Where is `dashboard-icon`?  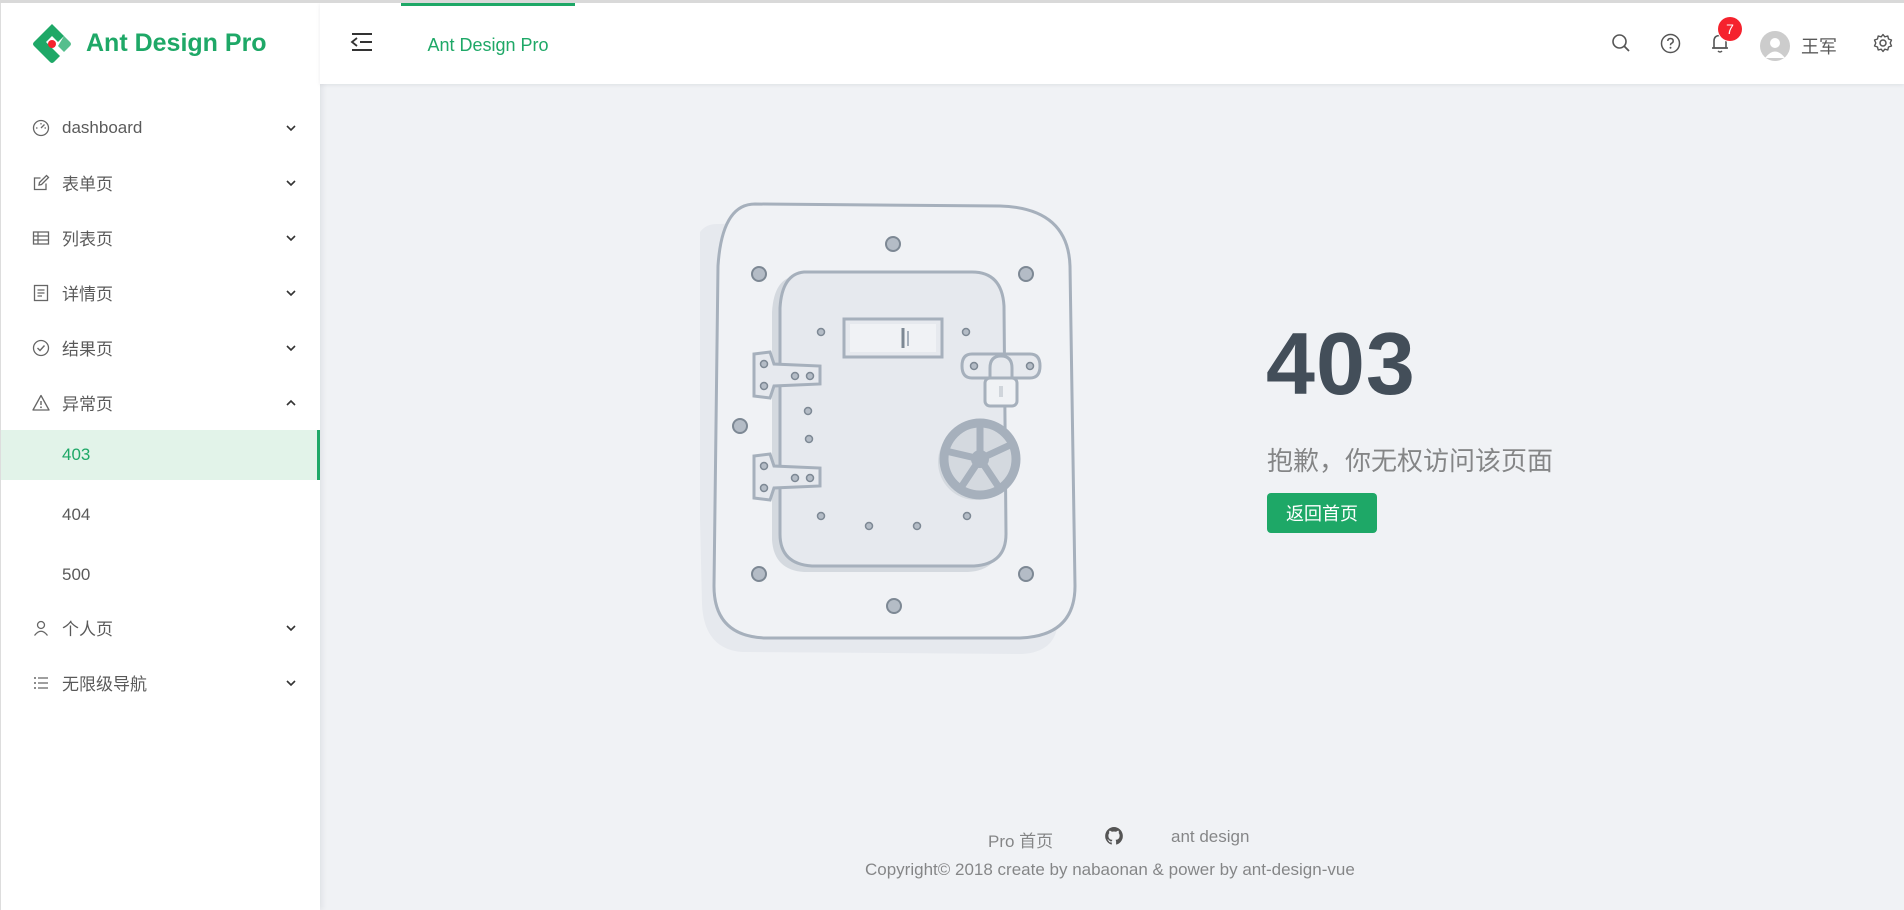 dashboard-icon is located at coordinates (41, 128).